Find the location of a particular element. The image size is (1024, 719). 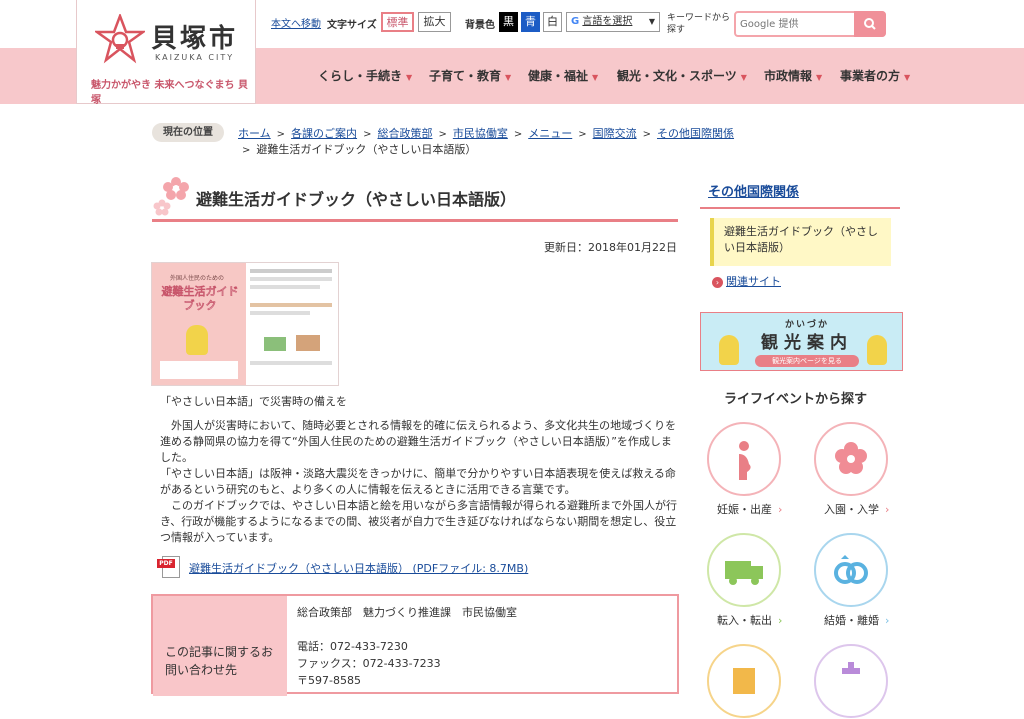

page-title-block: 避難生活ガイドブック（やさしい日本語版） is located at coordinates (415, 199).